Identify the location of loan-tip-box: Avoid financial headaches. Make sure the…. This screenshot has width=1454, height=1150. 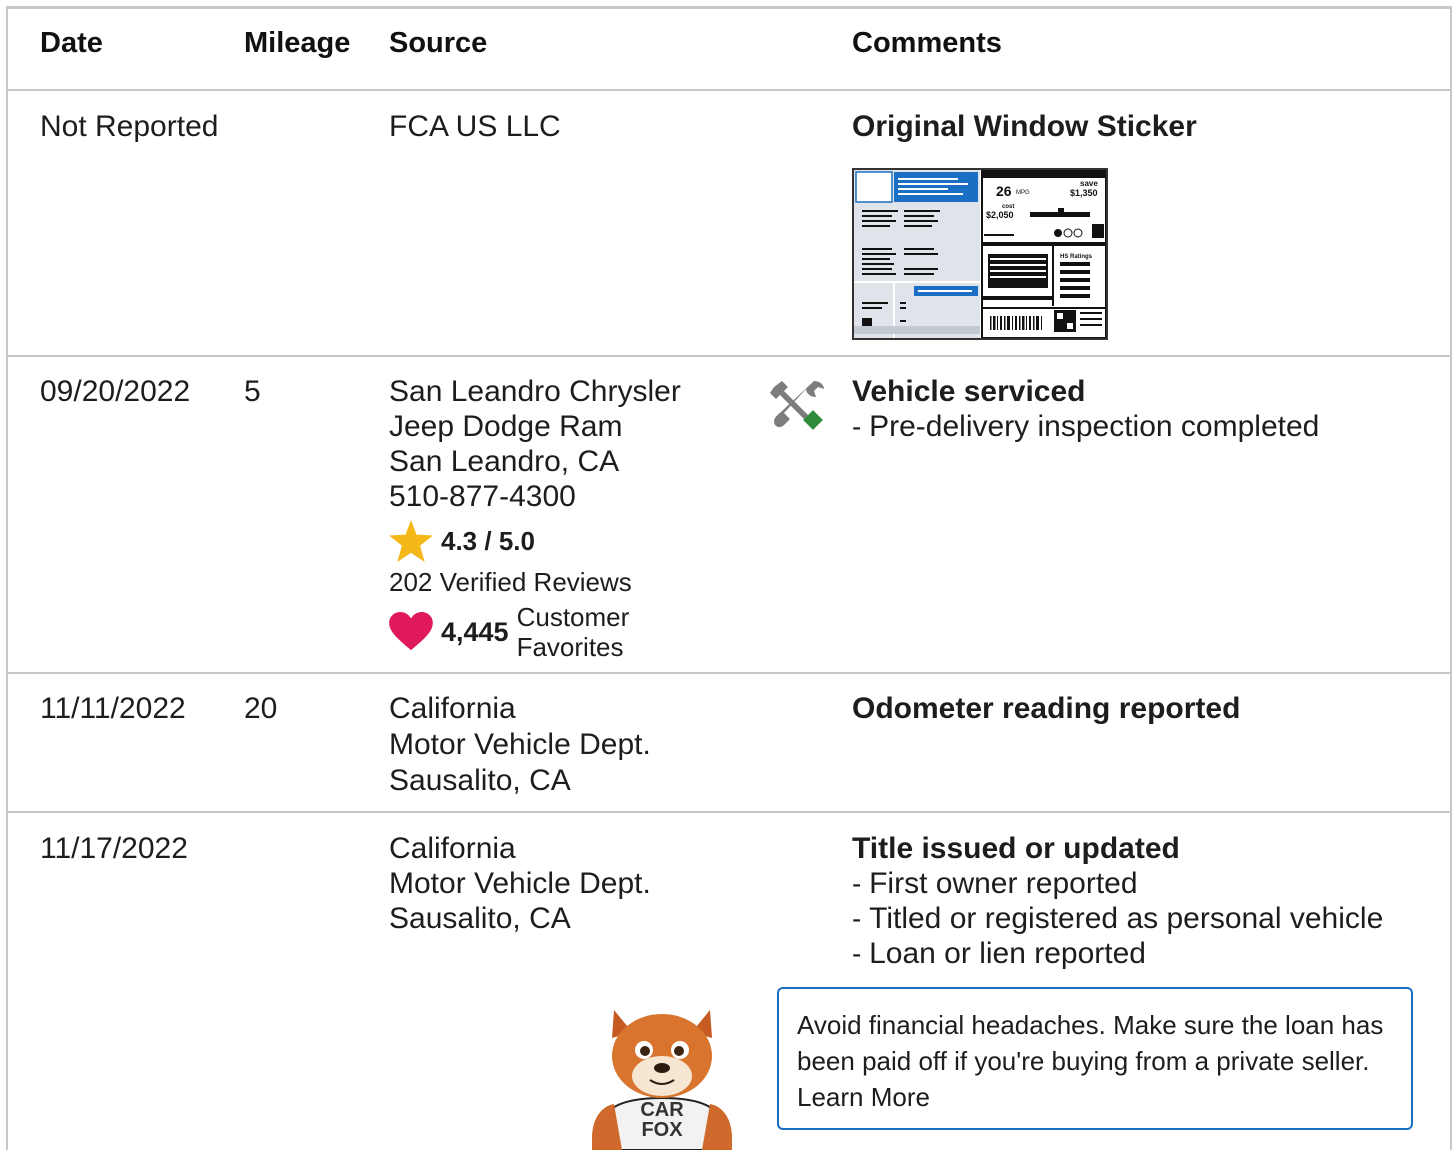
(1095, 1058).